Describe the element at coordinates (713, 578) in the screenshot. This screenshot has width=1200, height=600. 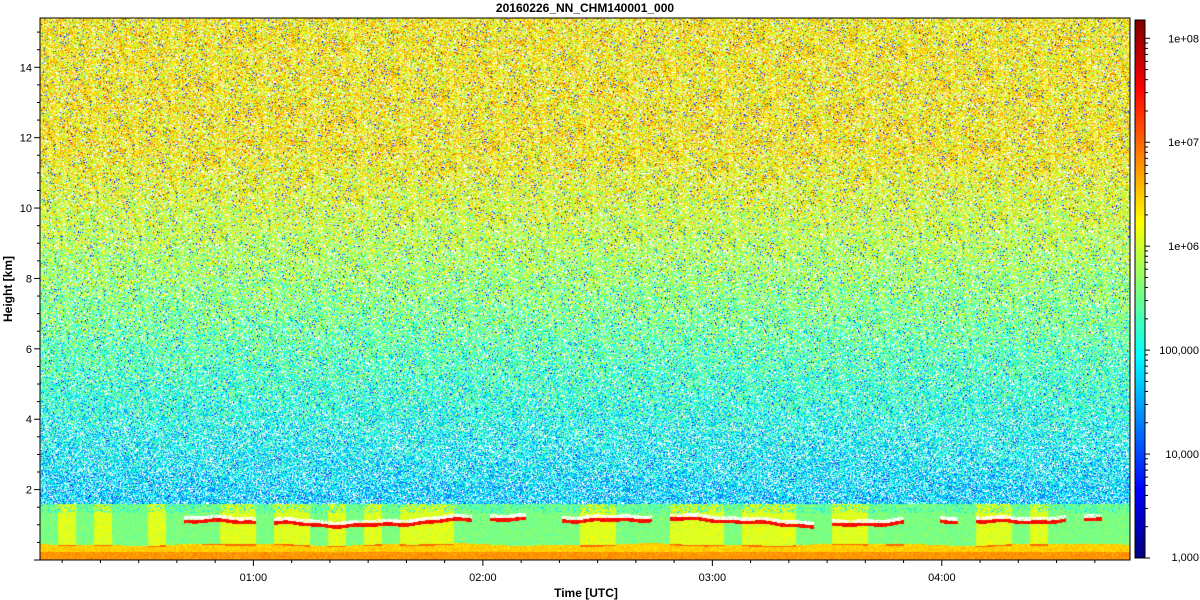
I see `x-tick-label: 03:00` at that location.